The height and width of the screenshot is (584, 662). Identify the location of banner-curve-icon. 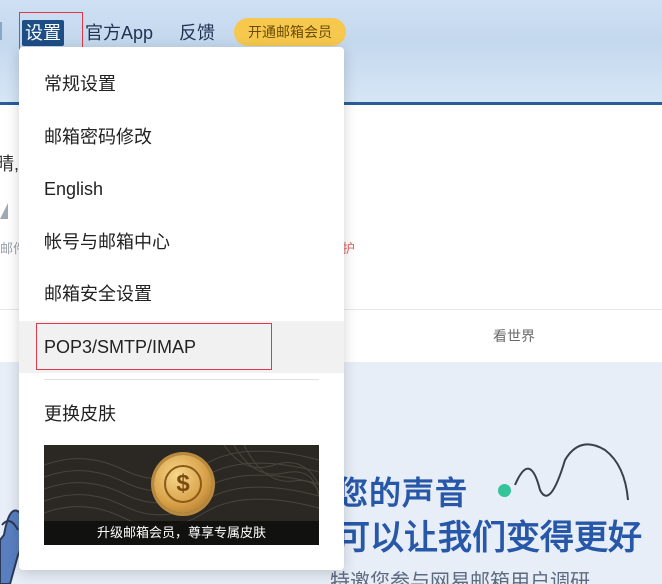
(571, 472).